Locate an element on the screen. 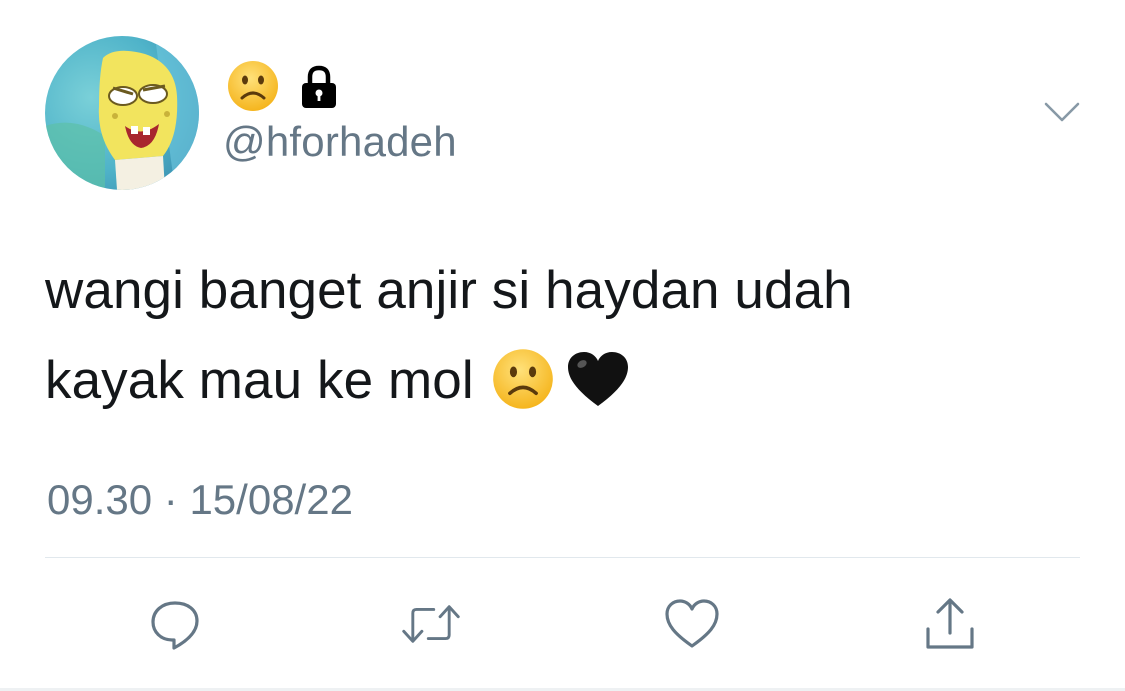  tweet-text-line: kayak mau ke mol is located at coordinates (545, 381).